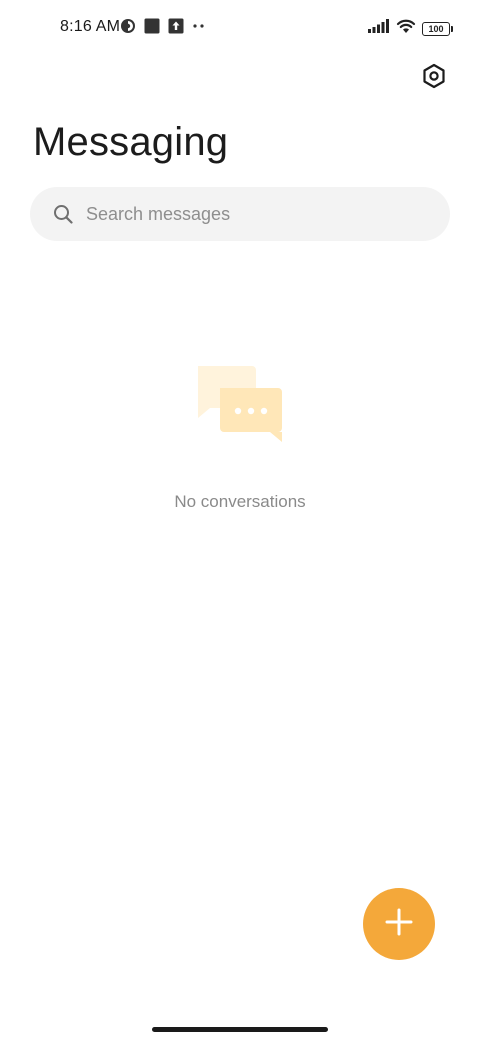  Describe the element at coordinates (131, 142) in the screenshot. I see `page-title: Messaging` at that location.